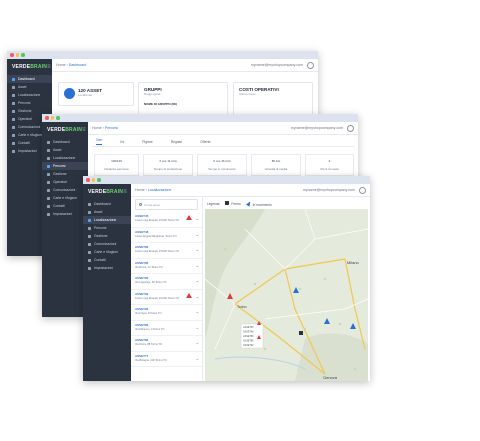  I want to click on list-item: ASSET77 Via Bologna, 220 Torino TO ⌄, so click(166, 359).